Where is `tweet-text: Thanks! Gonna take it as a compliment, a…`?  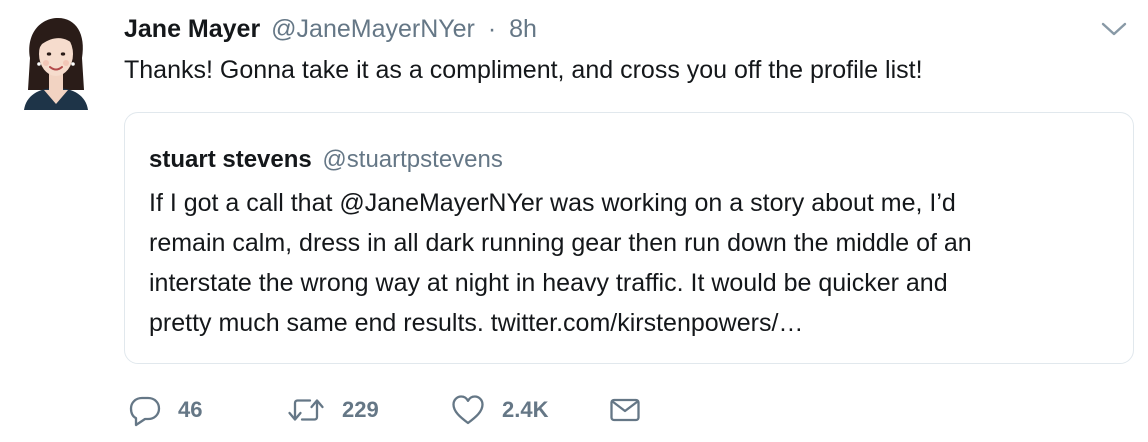
tweet-text: Thanks! Gonna take it as a compliment, a… is located at coordinates (523, 70).